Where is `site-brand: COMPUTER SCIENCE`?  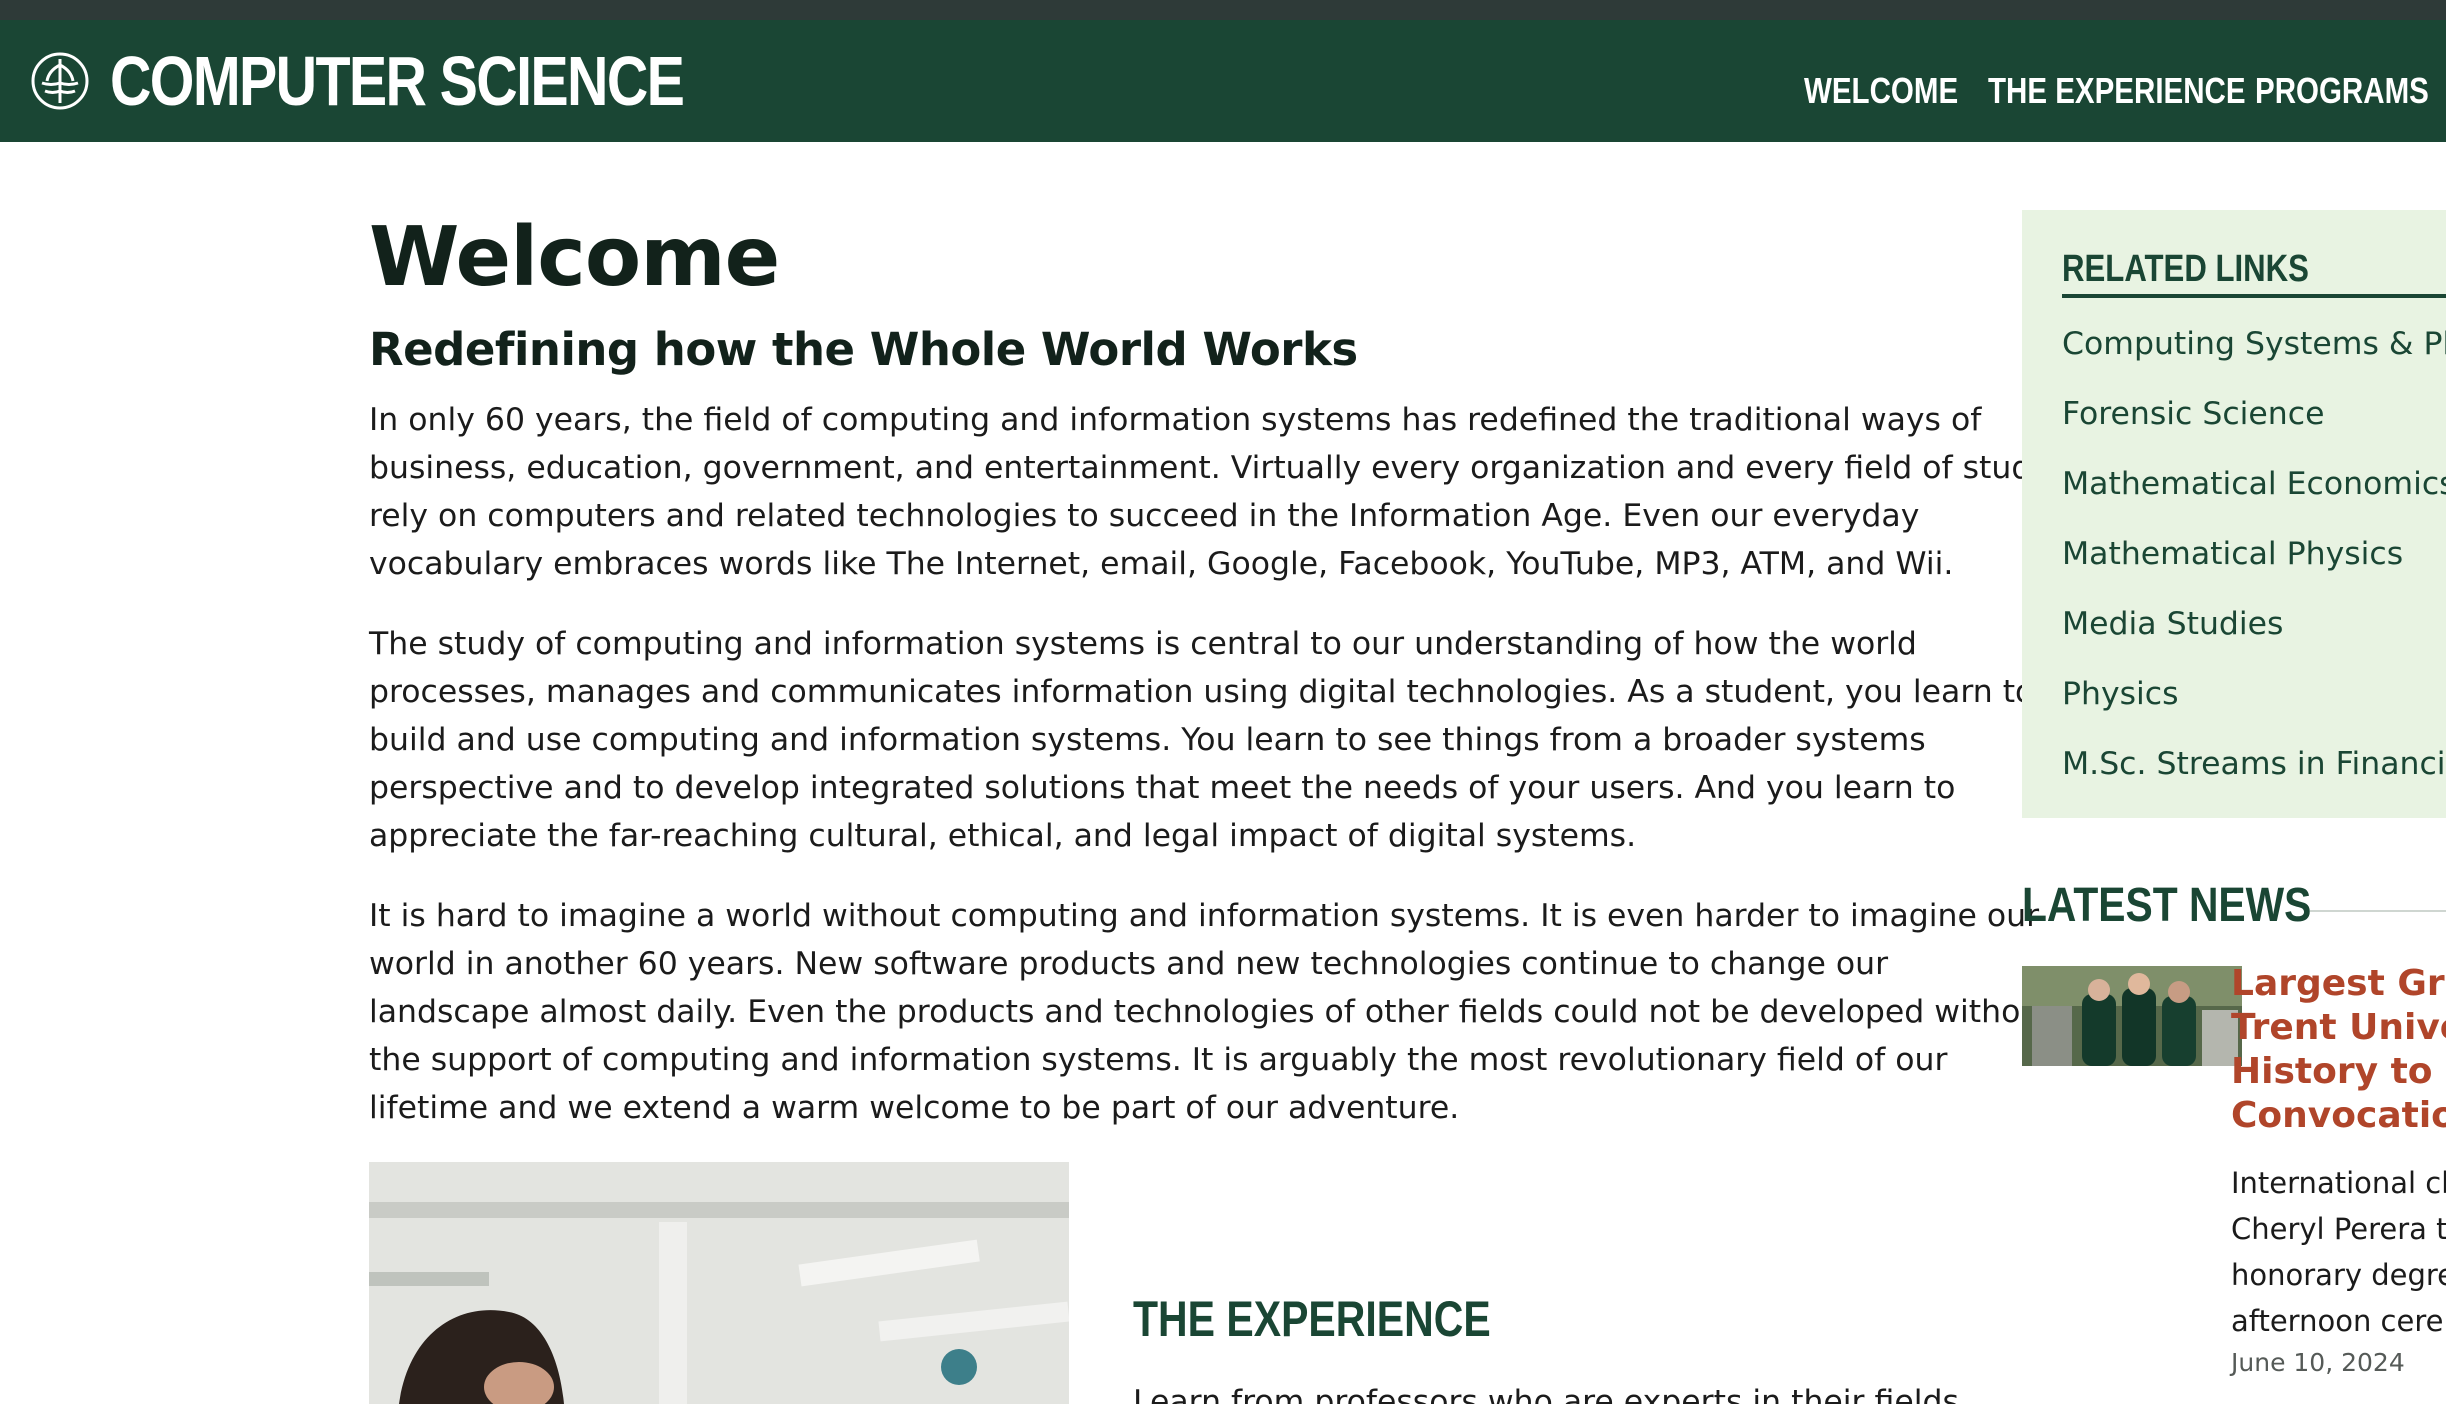 site-brand: COMPUTER SCIENCE is located at coordinates (397, 81).